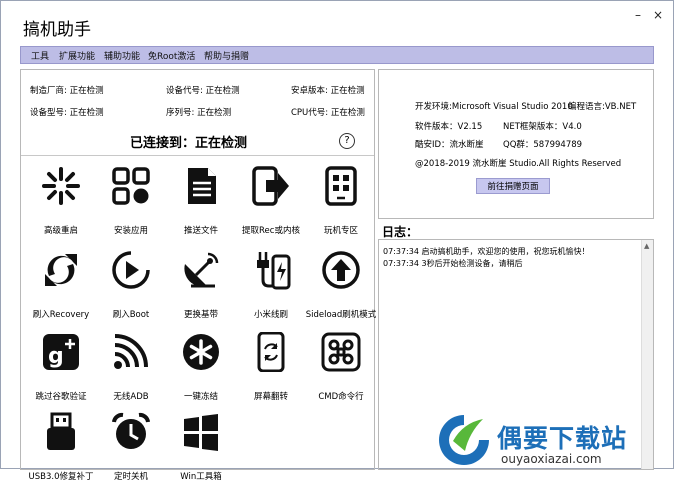 This screenshot has height=488, width=676. Describe the element at coordinates (61, 431) in the screenshot. I see `usb-patch-icon` at that location.